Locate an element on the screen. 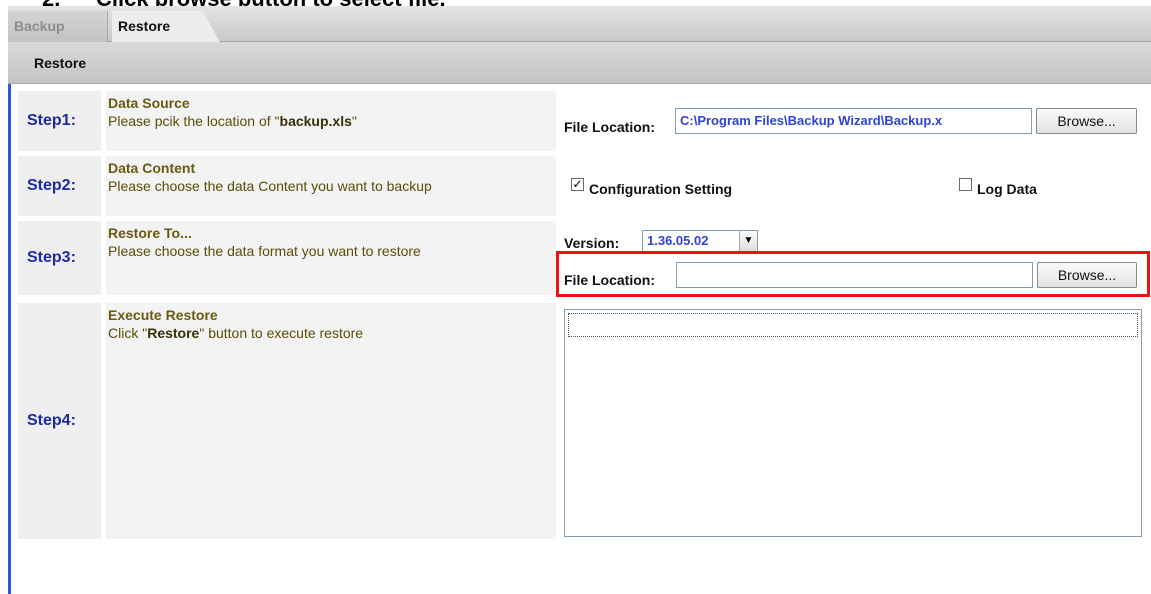 Image resolution: width=1151 pixels, height=594 pixels. tab-restore: Restore is located at coordinates (166, 26).